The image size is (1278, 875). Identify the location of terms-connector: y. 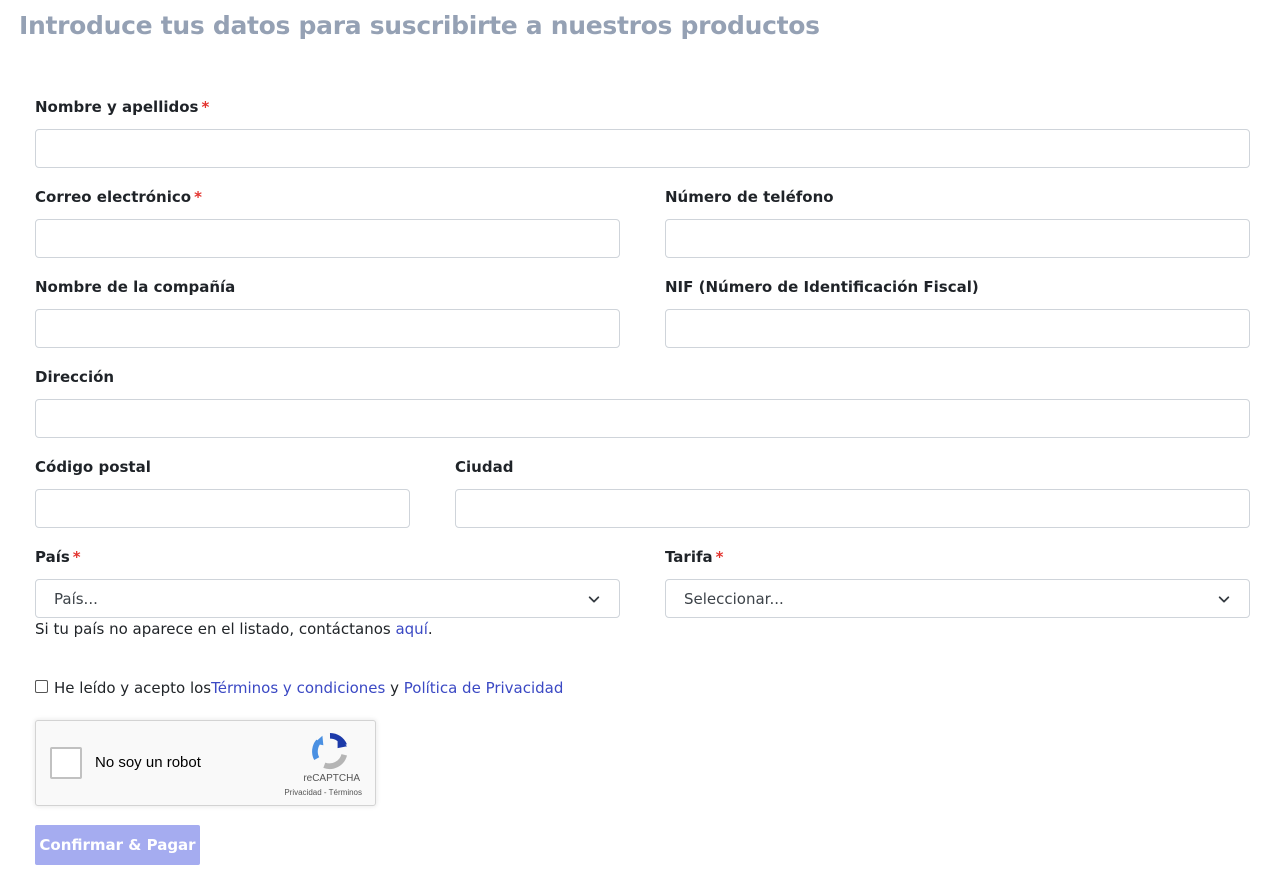
(394, 688).